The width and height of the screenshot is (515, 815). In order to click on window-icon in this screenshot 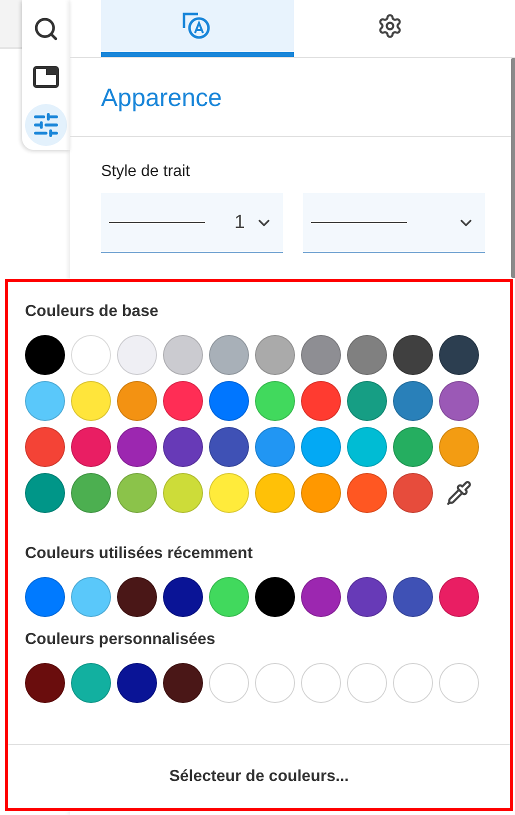, I will do `click(46, 77)`.